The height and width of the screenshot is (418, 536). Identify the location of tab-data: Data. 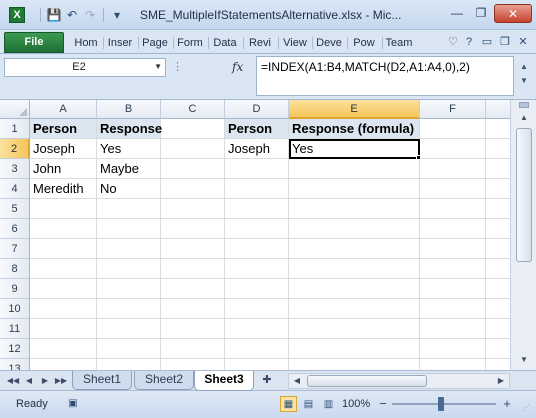
(225, 43).